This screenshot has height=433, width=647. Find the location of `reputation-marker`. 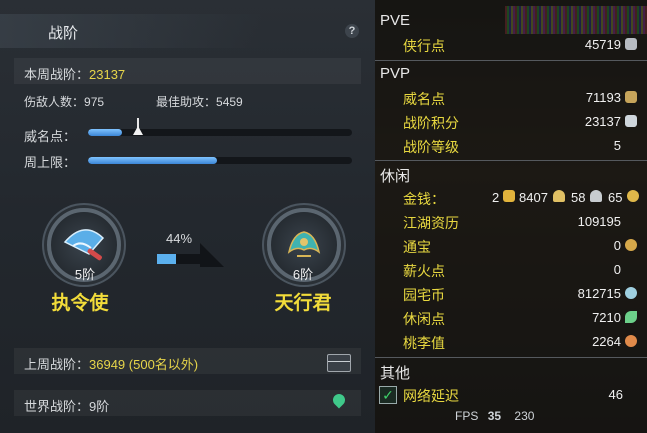

reputation-marker is located at coordinates (138, 130).